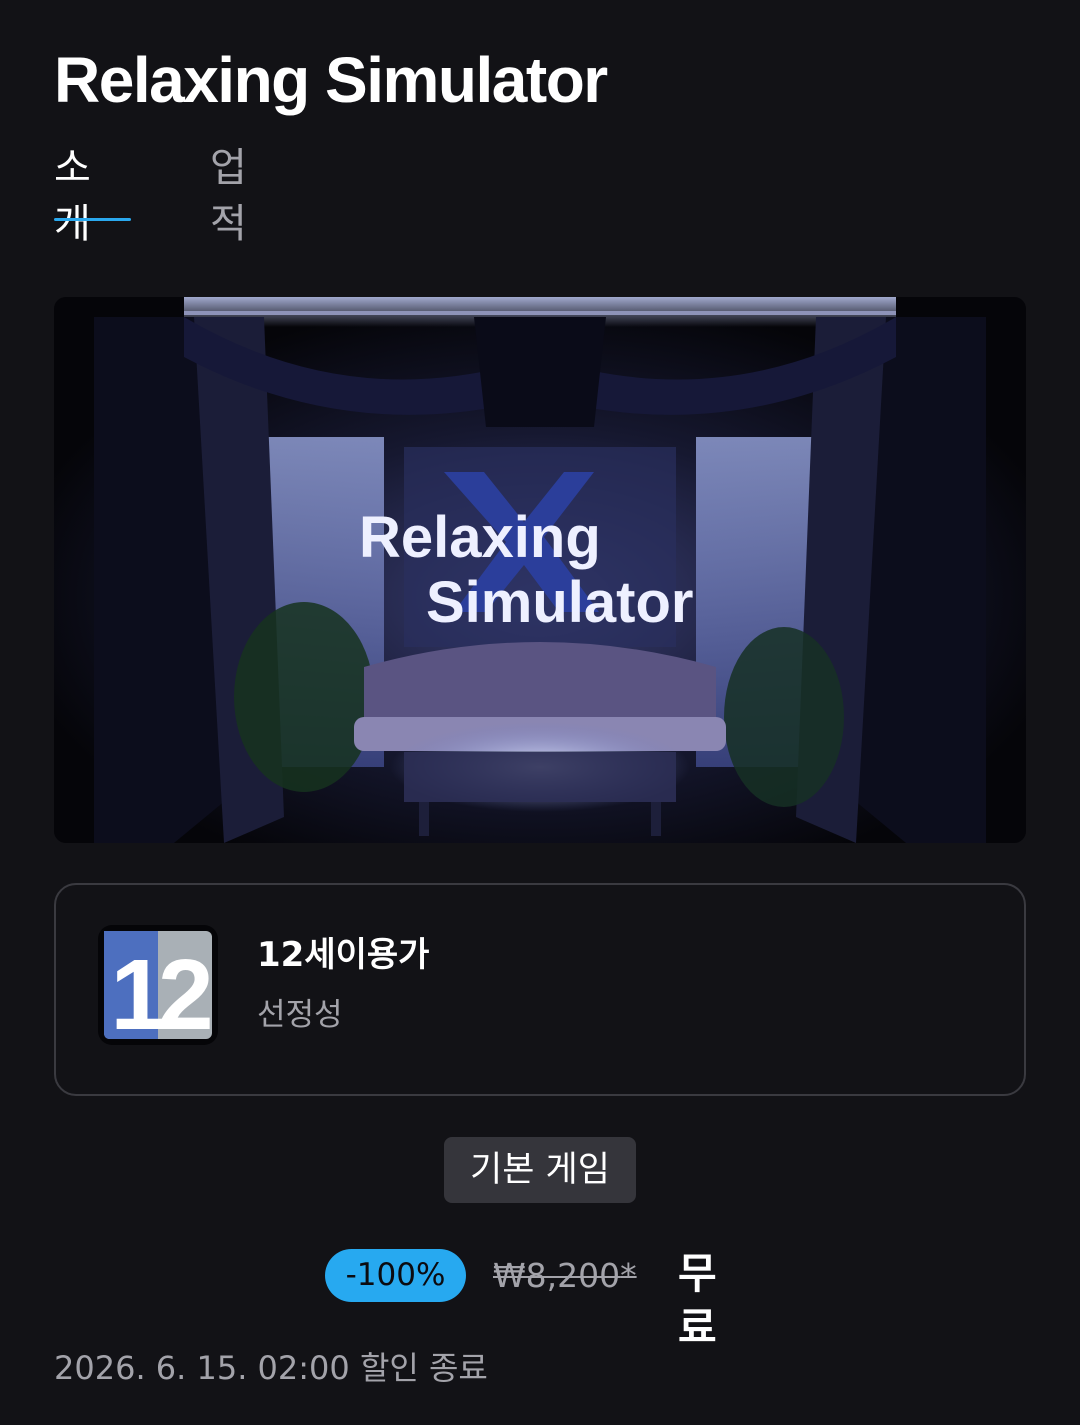 The image size is (1080, 1425). What do you see at coordinates (560, 602) in the screenshot?
I see `hero-logo-line2: Simulator` at bounding box center [560, 602].